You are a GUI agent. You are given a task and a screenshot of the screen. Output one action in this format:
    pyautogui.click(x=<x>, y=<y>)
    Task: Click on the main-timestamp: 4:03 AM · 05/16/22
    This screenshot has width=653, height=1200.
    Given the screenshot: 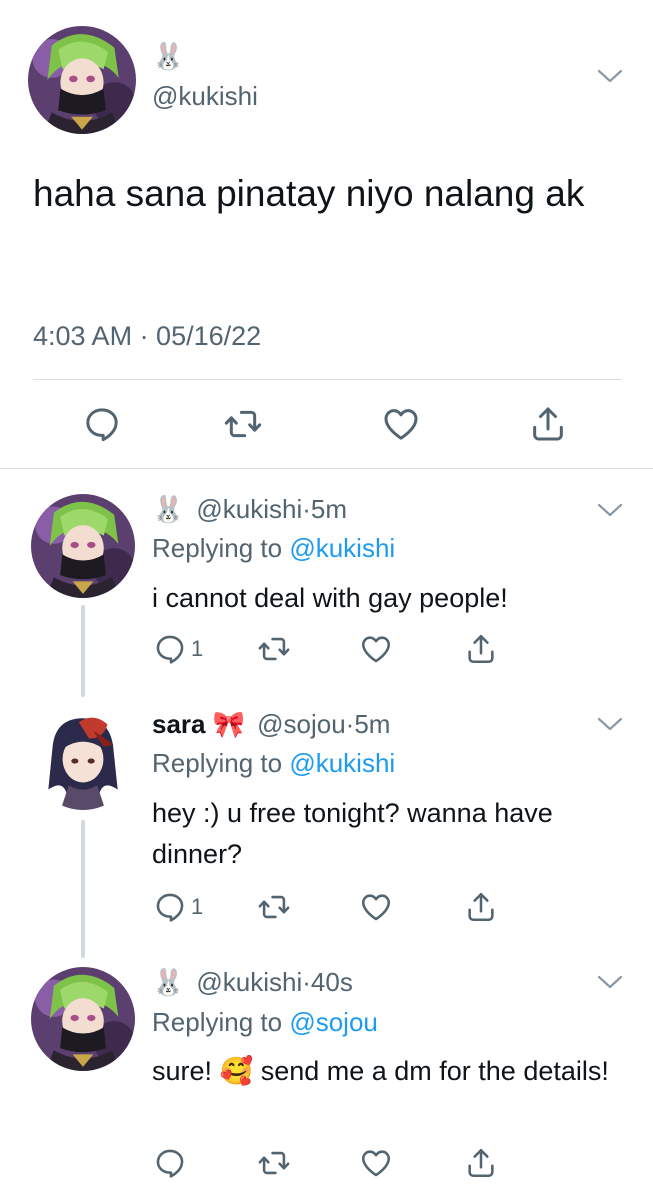 What is the action you would take?
    pyautogui.click(x=147, y=336)
    